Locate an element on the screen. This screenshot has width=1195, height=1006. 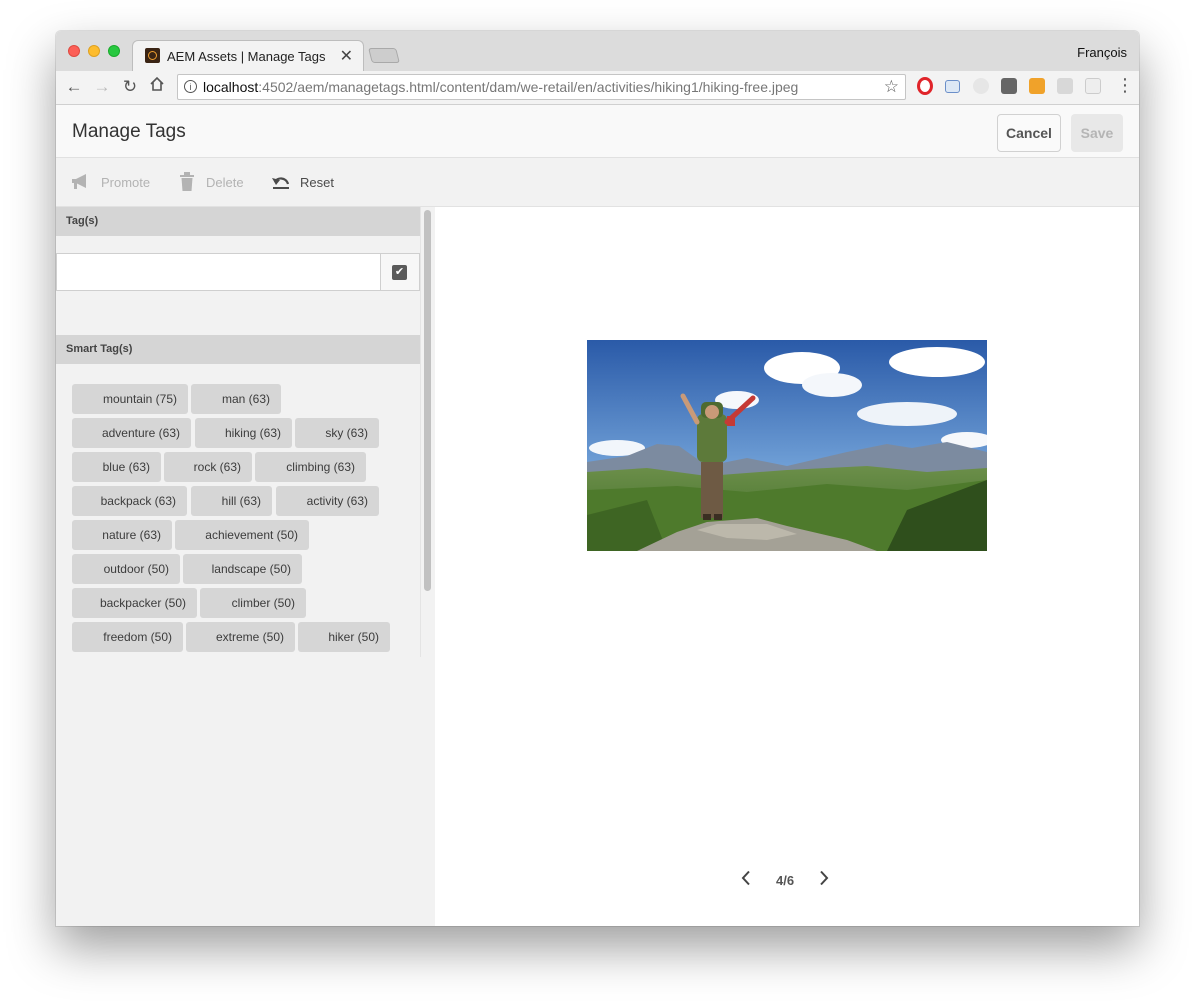
orange-extension-icon is located at coordinates (1037, 86).